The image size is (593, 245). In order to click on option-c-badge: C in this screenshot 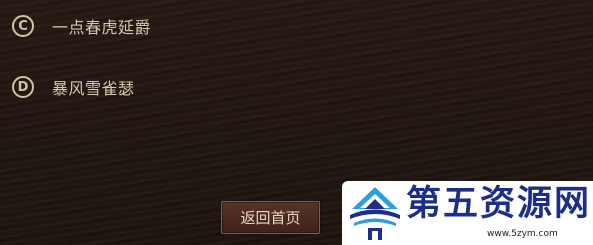, I will do `click(23, 26)`.